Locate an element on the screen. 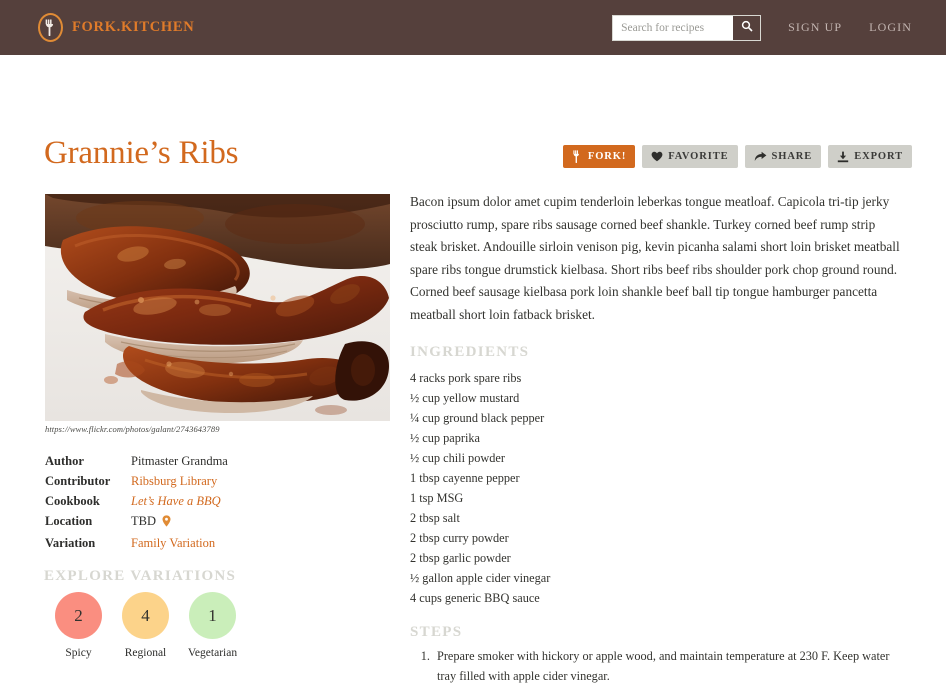 The height and width of the screenshot is (691, 946). ingredient-item: 1 tbsp cayenne pepper is located at coordinates (465, 478).